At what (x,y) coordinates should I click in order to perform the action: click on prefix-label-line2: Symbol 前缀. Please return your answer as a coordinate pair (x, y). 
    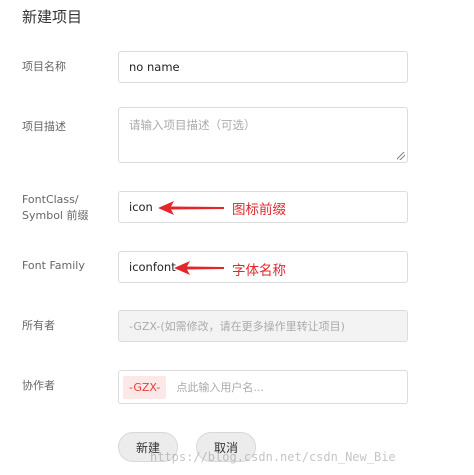
    Looking at the image, I should click on (55, 215).